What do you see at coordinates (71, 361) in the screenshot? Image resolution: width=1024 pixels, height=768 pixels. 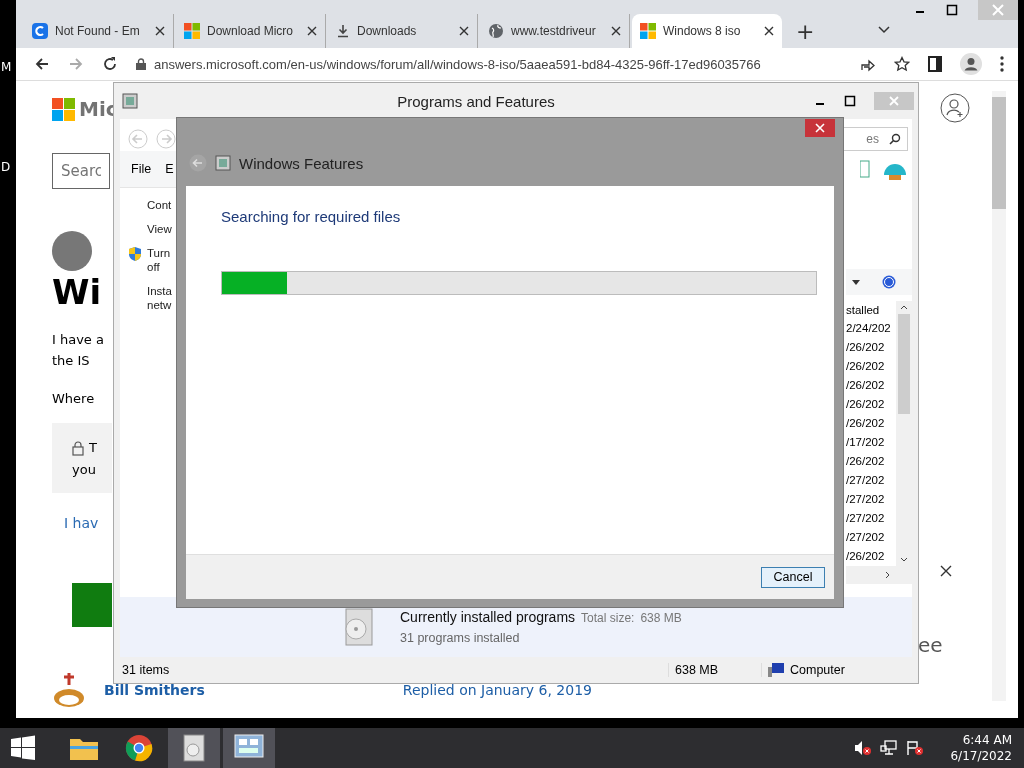 I see `question-text: the IS` at bounding box center [71, 361].